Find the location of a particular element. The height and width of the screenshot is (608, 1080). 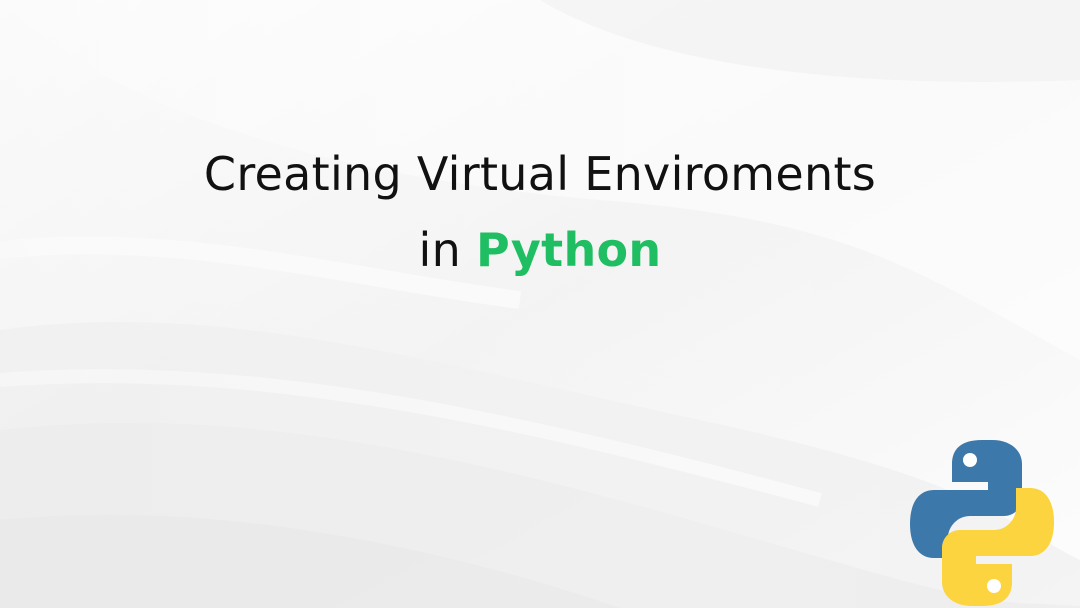

title-line-2: in Python is located at coordinates (540, 250).